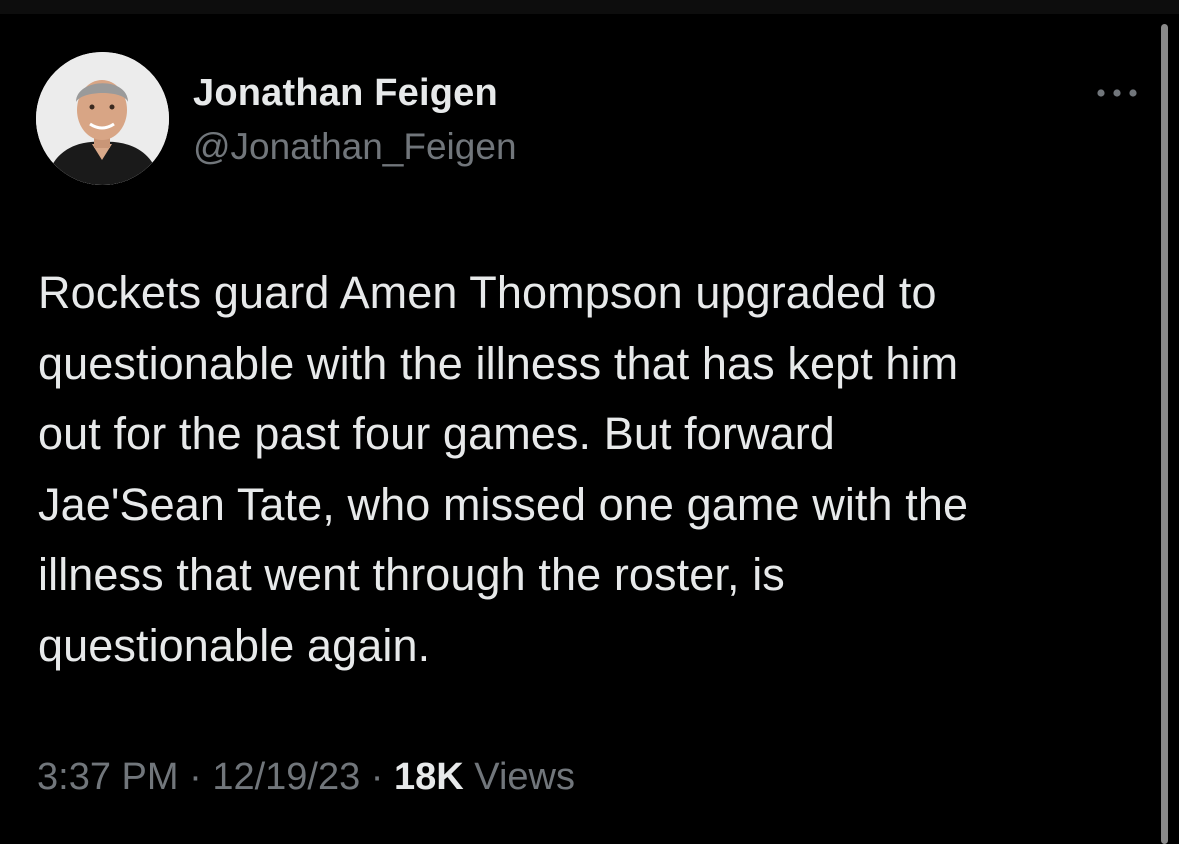  I want to click on tweet-date: 12/19/23, so click(286, 777).